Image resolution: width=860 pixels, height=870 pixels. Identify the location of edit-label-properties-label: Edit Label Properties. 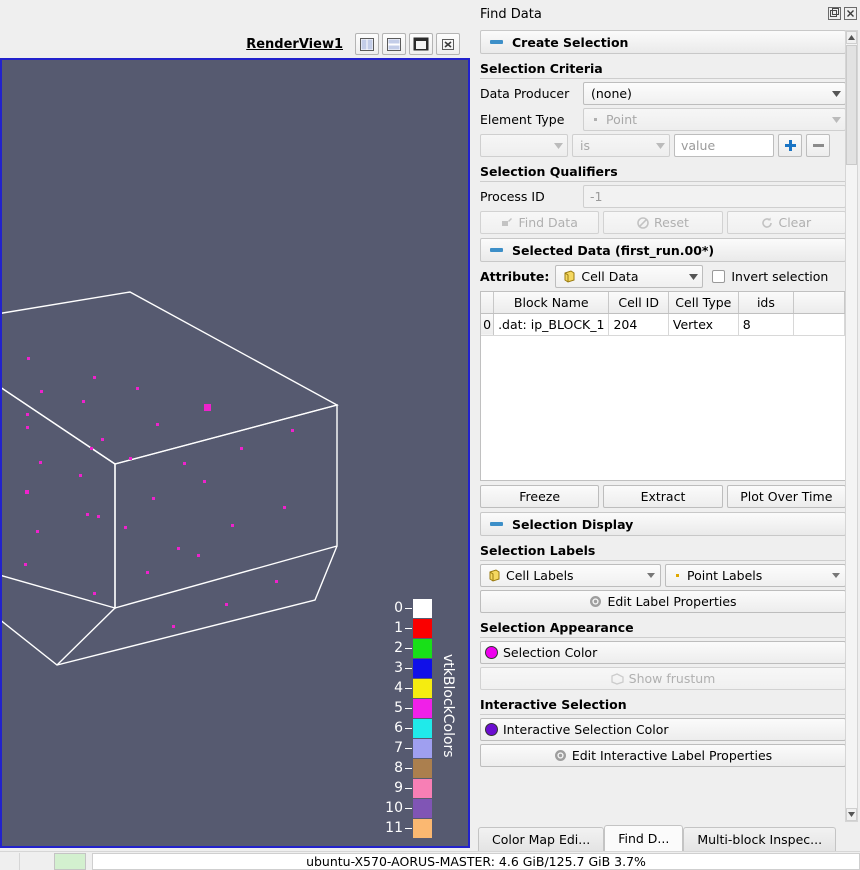
(672, 601).